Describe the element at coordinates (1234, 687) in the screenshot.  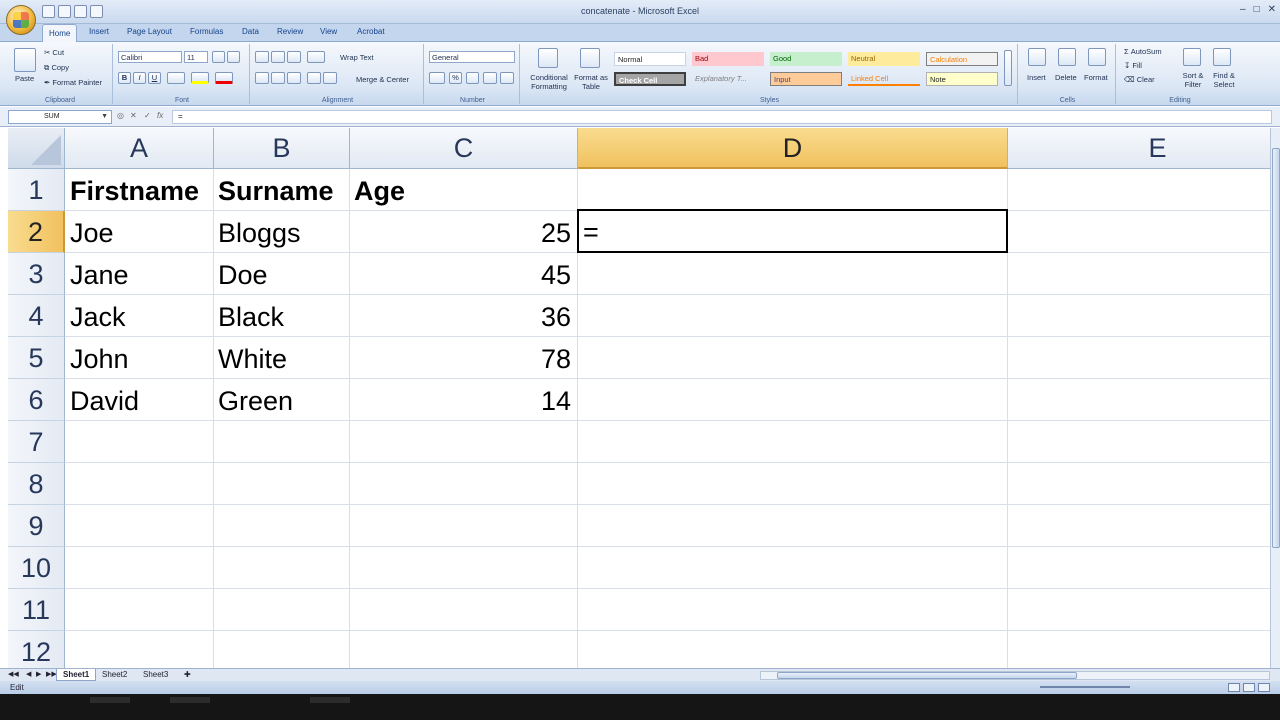
I see `normal-view-icon` at that location.